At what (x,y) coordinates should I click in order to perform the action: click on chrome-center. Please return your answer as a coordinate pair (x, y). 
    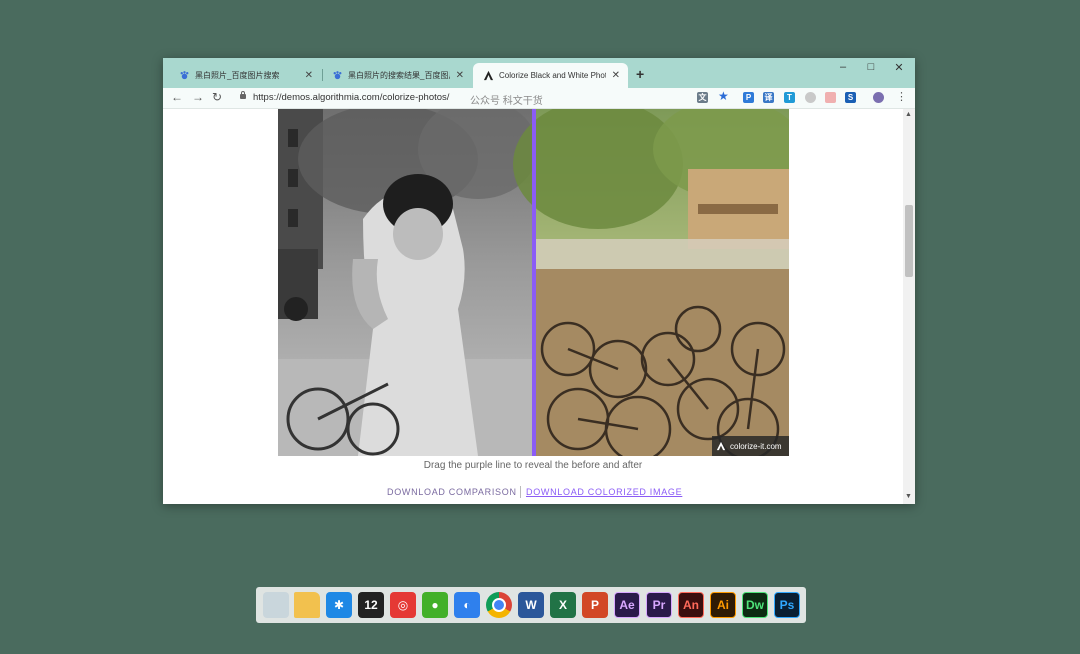
    Looking at the image, I should click on (499, 605).